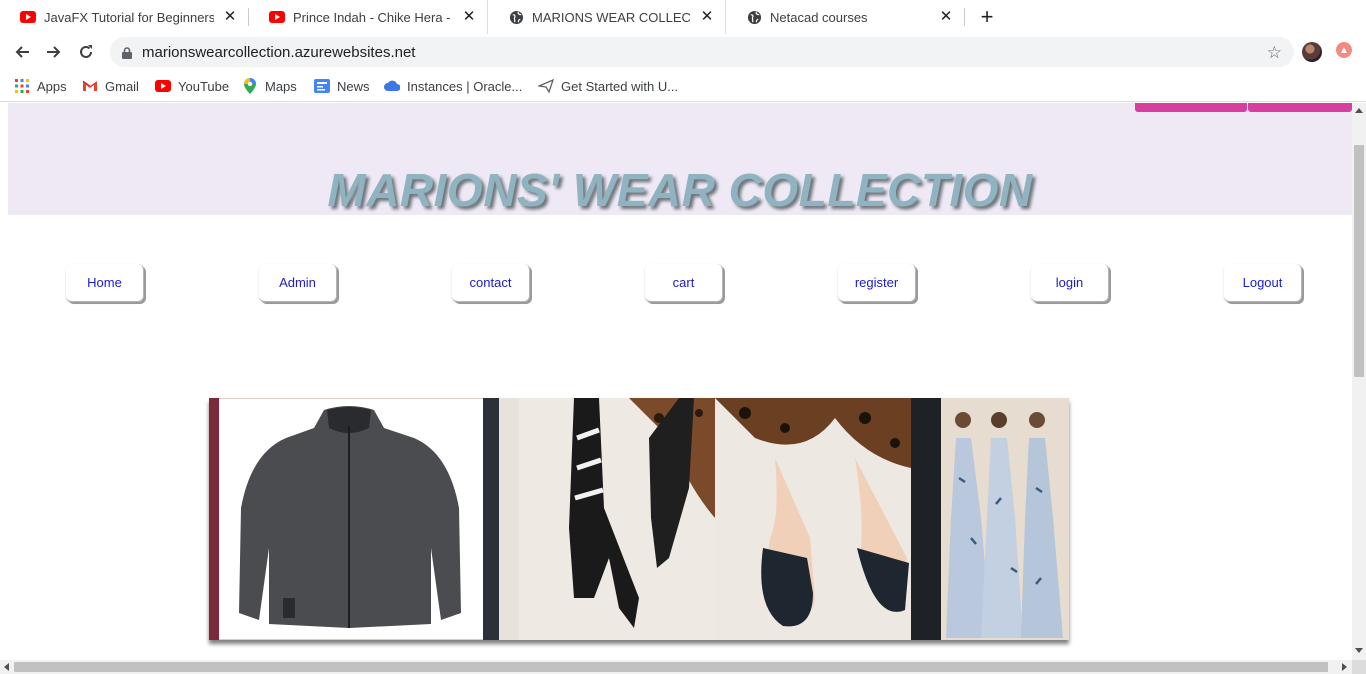 Image resolution: width=1366 pixels, height=674 pixels. What do you see at coordinates (1312, 52) in the screenshot?
I see `profile-avatar` at bounding box center [1312, 52].